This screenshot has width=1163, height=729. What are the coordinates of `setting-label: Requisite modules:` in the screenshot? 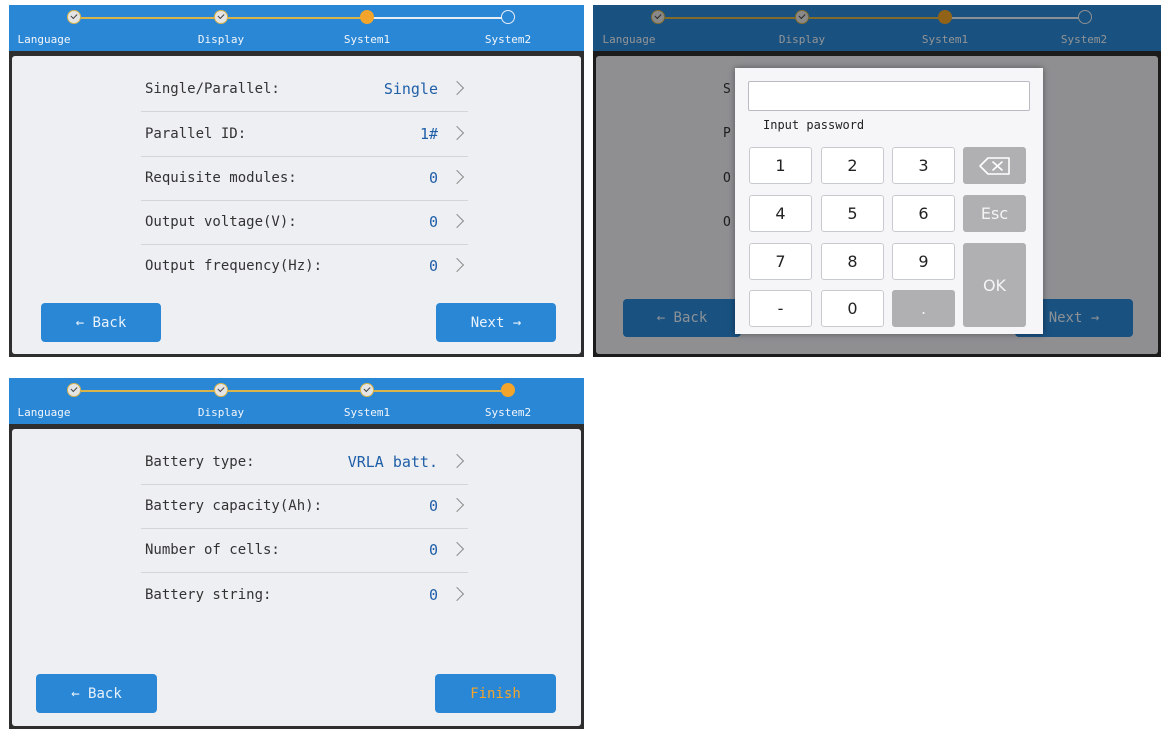 It's located at (221, 178).